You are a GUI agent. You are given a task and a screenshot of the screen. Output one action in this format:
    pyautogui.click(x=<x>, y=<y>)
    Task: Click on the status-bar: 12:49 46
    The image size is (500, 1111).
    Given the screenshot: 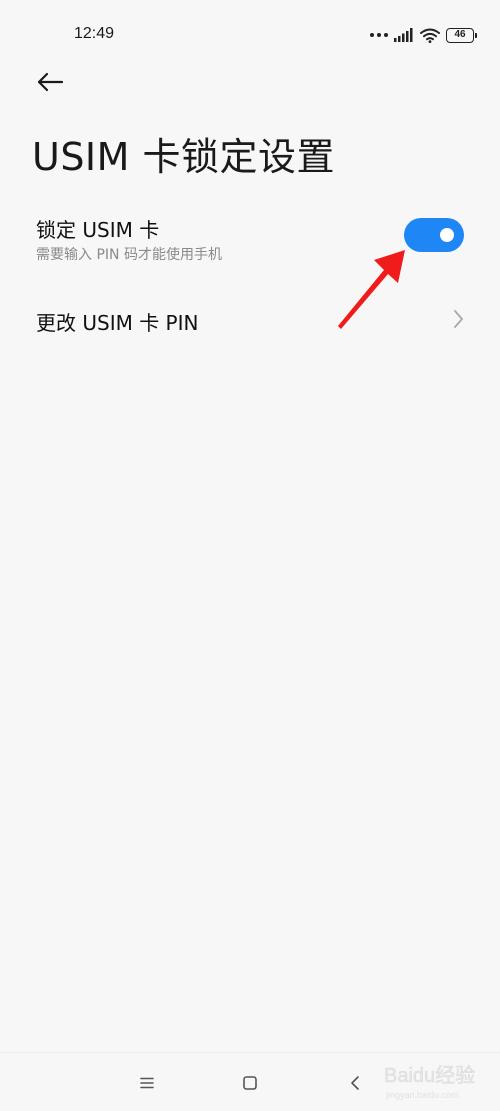 What is the action you would take?
    pyautogui.click(x=250, y=35)
    